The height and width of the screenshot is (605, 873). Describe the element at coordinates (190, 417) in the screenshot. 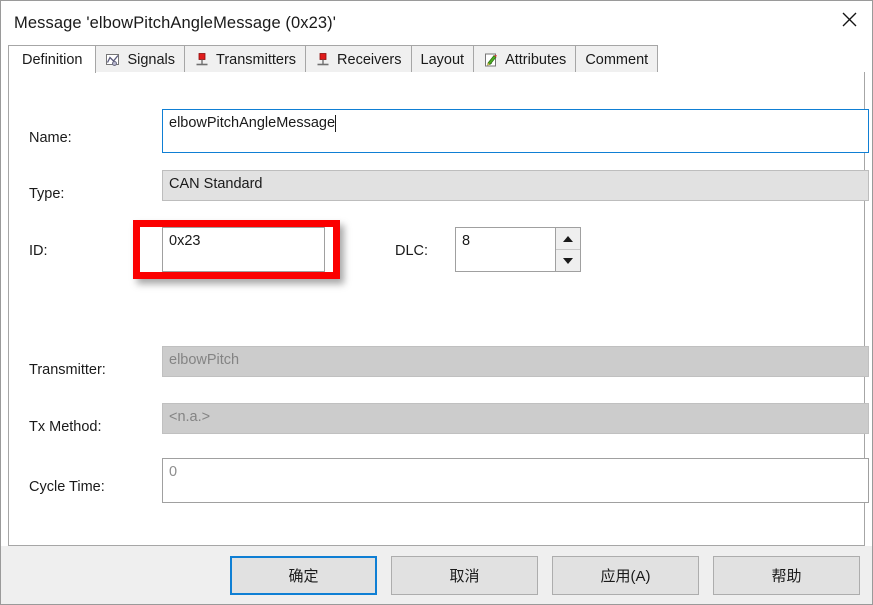

I see `tx-method-value-text: <n.a.>` at that location.